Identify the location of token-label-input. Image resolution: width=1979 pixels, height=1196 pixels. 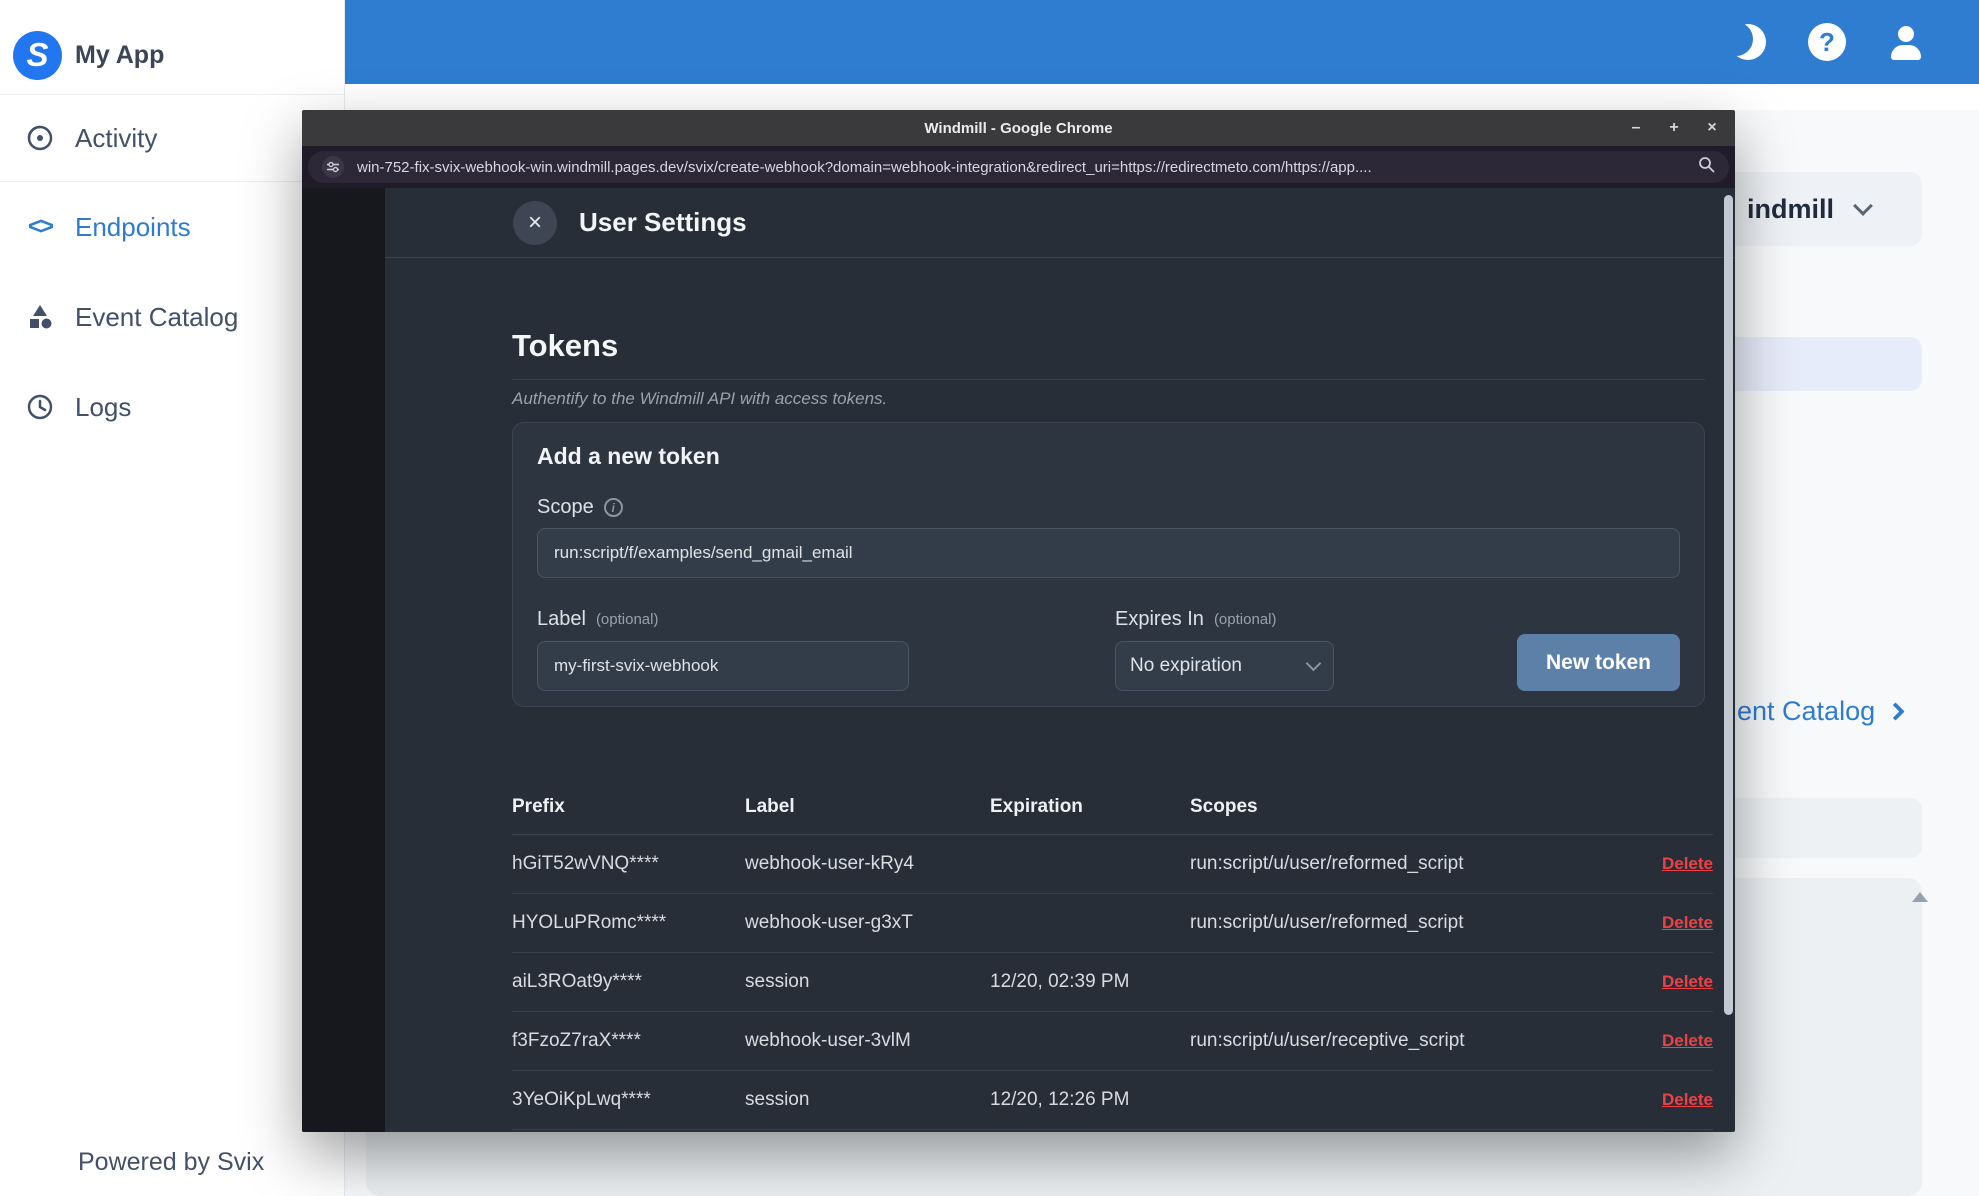
(723, 666).